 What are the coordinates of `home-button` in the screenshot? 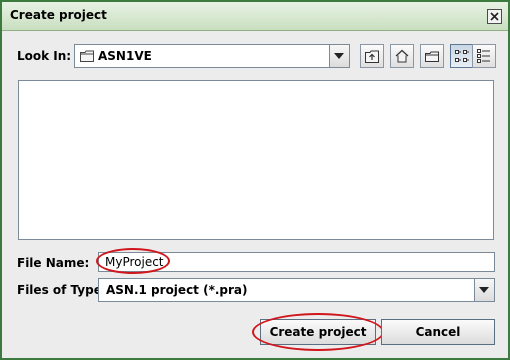 It's located at (402, 56).